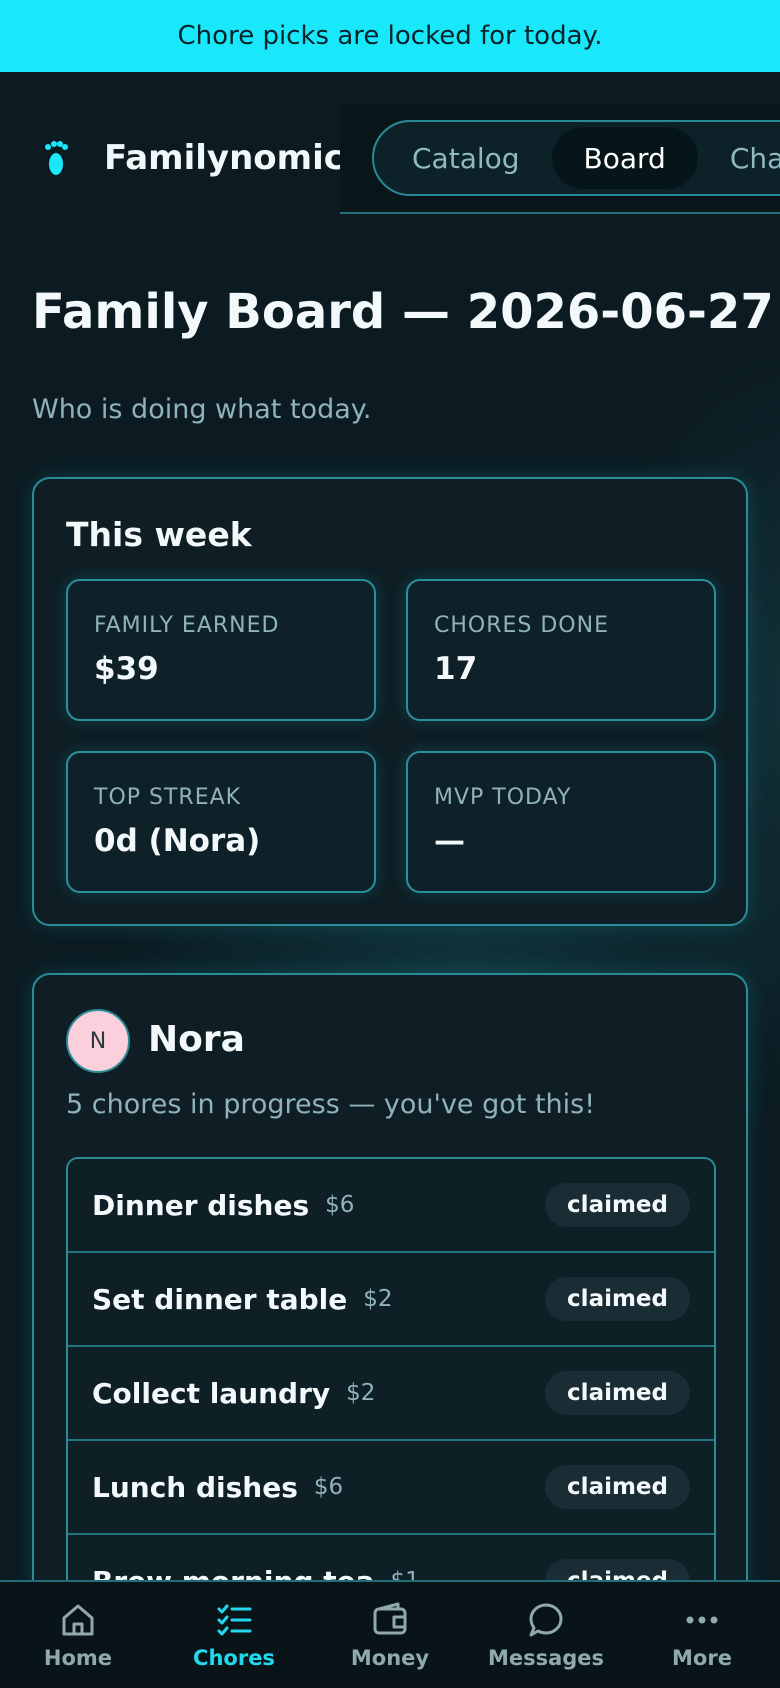 Image resolution: width=780 pixels, height=1688 pixels. What do you see at coordinates (739, 158) in the screenshot?
I see `tab-chain: Chain` at bounding box center [739, 158].